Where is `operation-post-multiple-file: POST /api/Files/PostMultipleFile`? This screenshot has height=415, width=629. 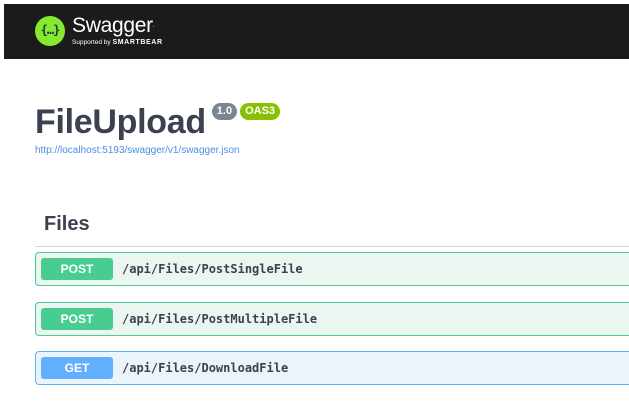 operation-post-multiple-file: POST /api/Files/PostMultipleFile is located at coordinates (332, 319).